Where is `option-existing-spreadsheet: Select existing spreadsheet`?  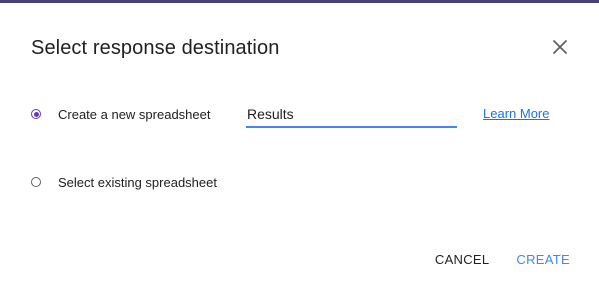 option-existing-spreadsheet: Select existing spreadsheet is located at coordinates (124, 182).